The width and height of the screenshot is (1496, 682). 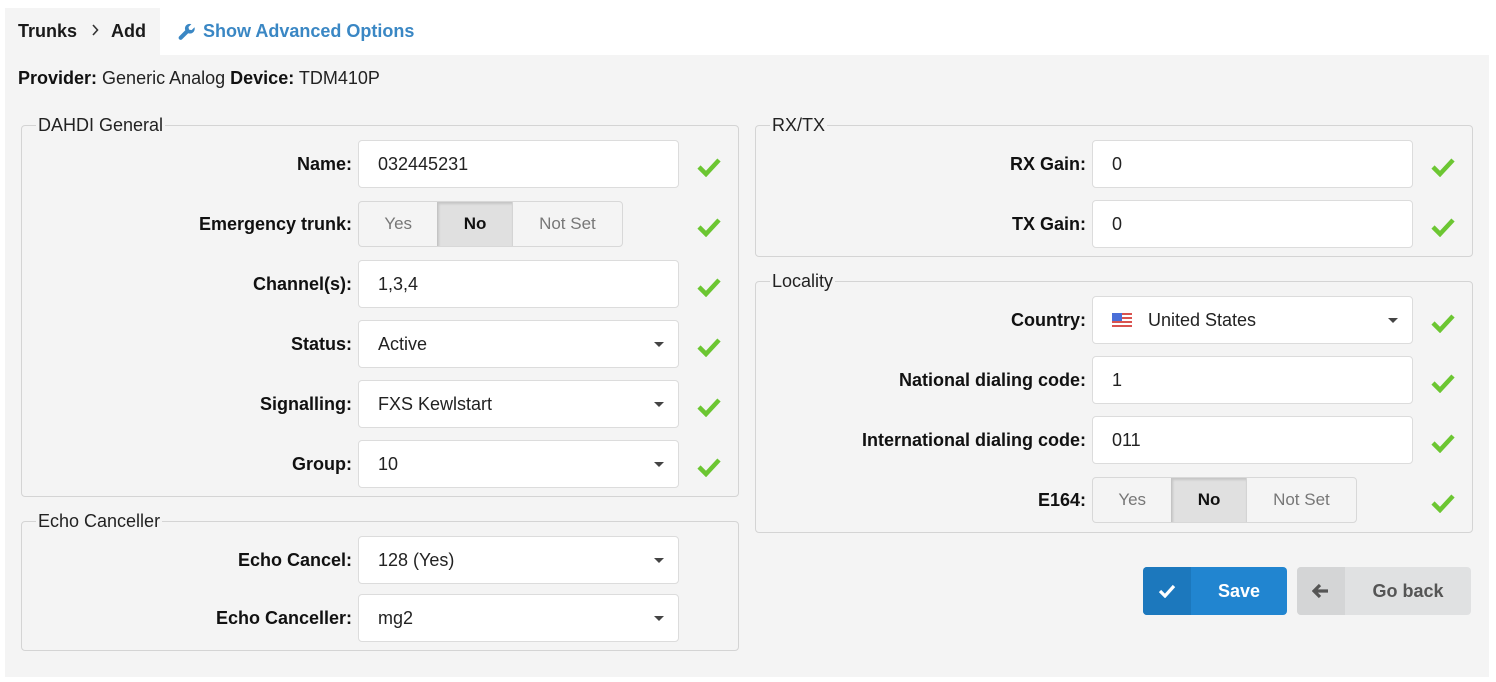 What do you see at coordinates (518, 404) in the screenshot?
I see `signalling-select: FXS Kewlstart` at bounding box center [518, 404].